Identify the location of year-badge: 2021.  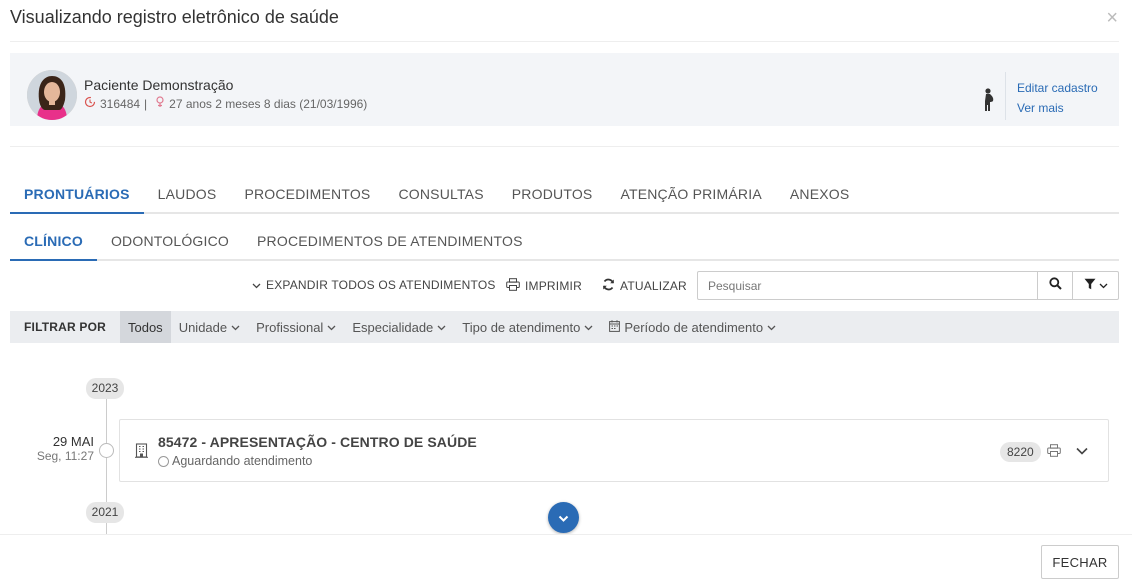
(105, 512).